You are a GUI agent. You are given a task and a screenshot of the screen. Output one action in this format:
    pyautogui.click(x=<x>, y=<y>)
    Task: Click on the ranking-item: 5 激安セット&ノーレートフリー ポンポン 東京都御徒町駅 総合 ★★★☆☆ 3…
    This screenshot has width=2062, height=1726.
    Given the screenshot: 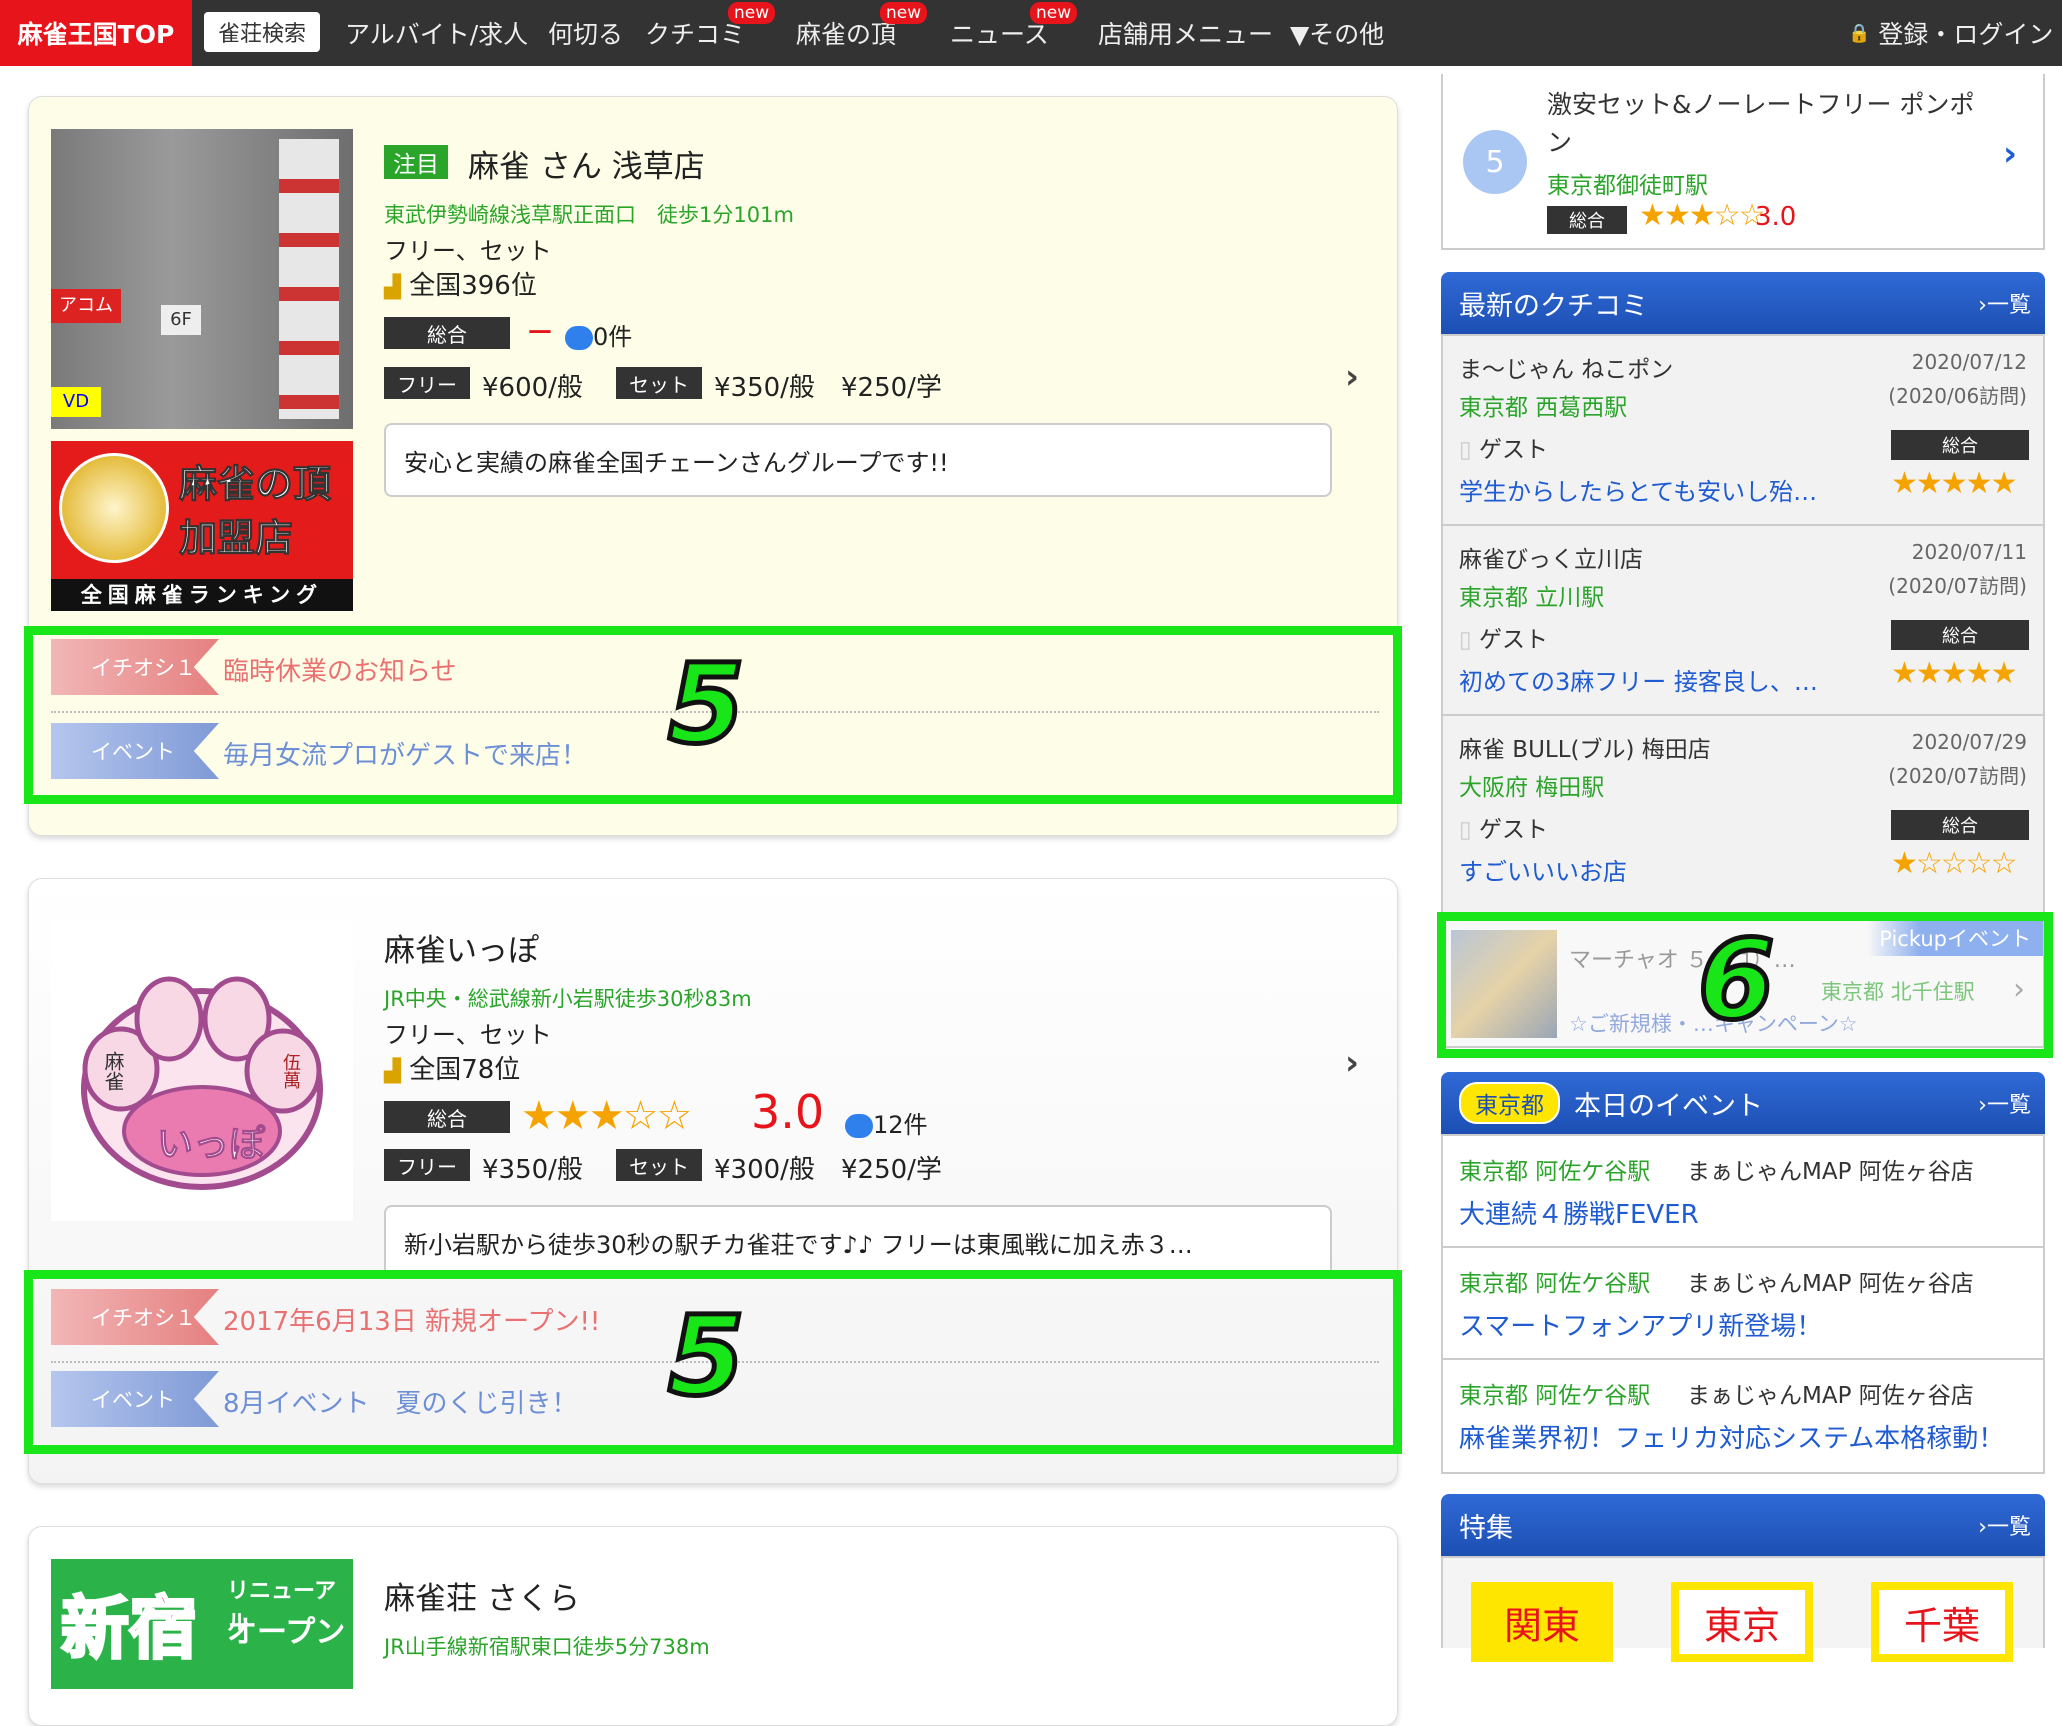 What is the action you would take?
    pyautogui.click(x=1743, y=162)
    